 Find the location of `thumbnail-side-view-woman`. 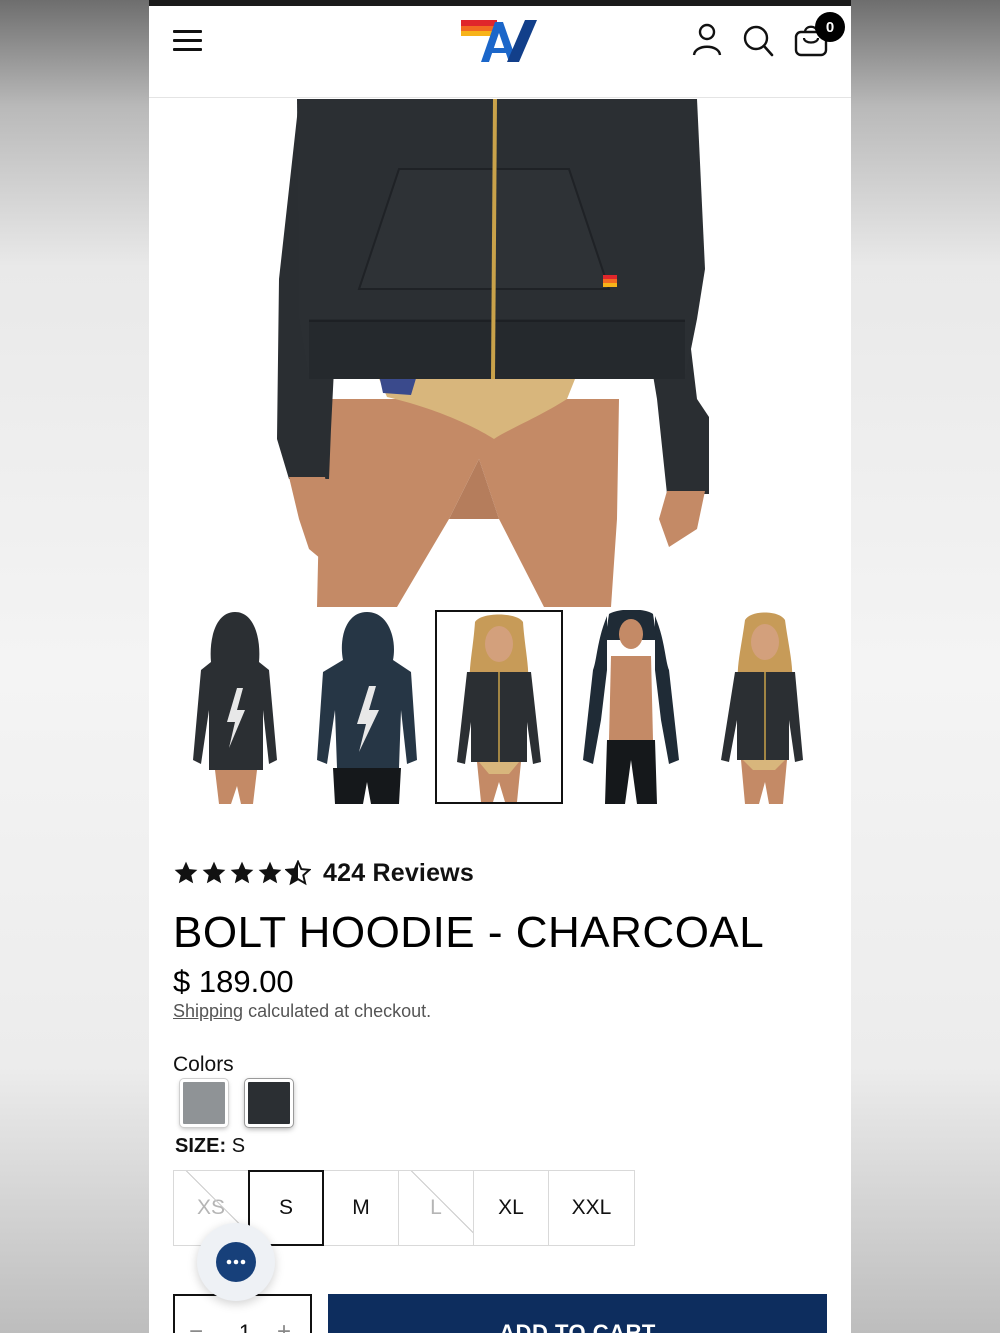

thumbnail-side-view-woman is located at coordinates (763, 707).